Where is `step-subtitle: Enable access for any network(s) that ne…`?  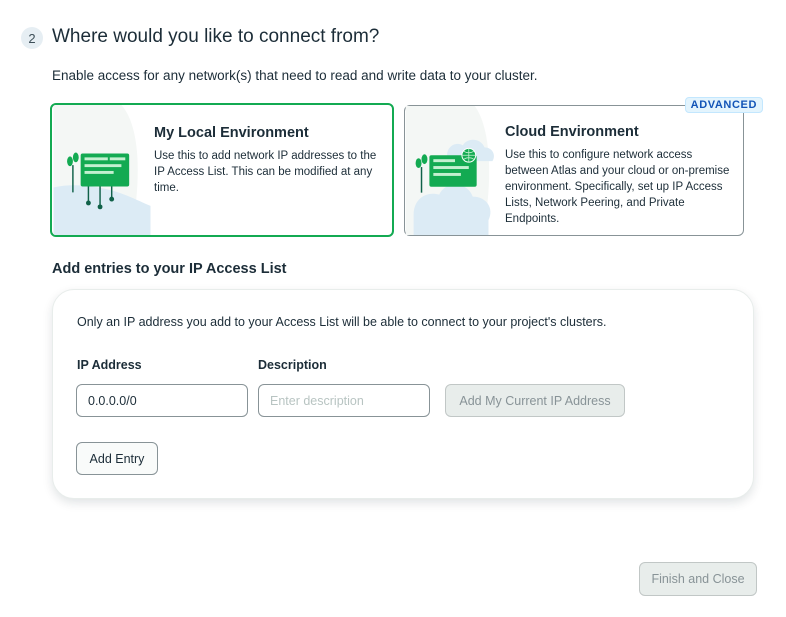 step-subtitle: Enable access for any network(s) that ne… is located at coordinates (295, 75).